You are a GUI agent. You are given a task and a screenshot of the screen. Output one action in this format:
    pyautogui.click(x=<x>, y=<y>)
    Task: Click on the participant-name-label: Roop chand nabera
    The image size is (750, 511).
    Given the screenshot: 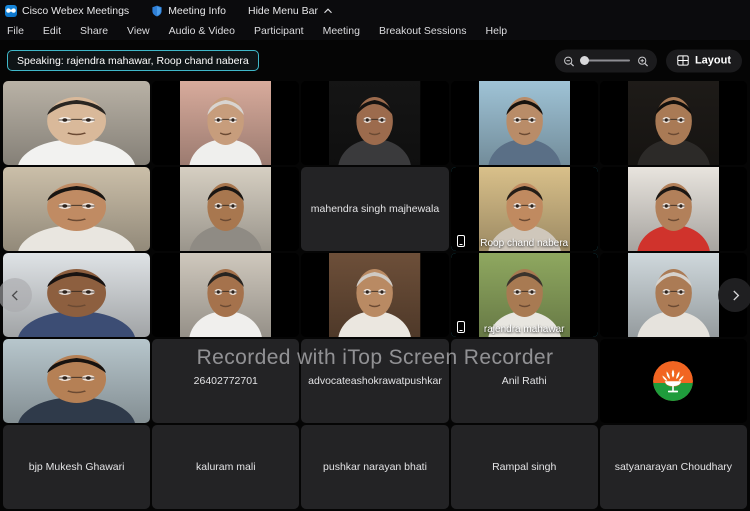 What is the action you would take?
    pyautogui.click(x=524, y=243)
    